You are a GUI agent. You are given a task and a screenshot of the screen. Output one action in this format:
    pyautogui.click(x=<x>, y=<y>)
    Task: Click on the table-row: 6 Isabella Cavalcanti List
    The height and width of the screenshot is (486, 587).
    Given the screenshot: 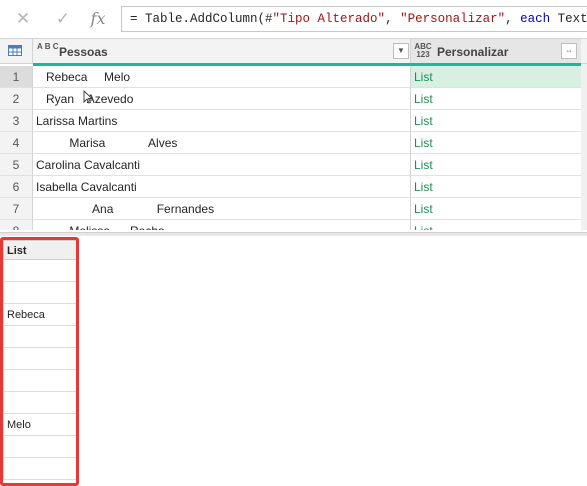 What is the action you would take?
    pyautogui.click(x=293, y=187)
    